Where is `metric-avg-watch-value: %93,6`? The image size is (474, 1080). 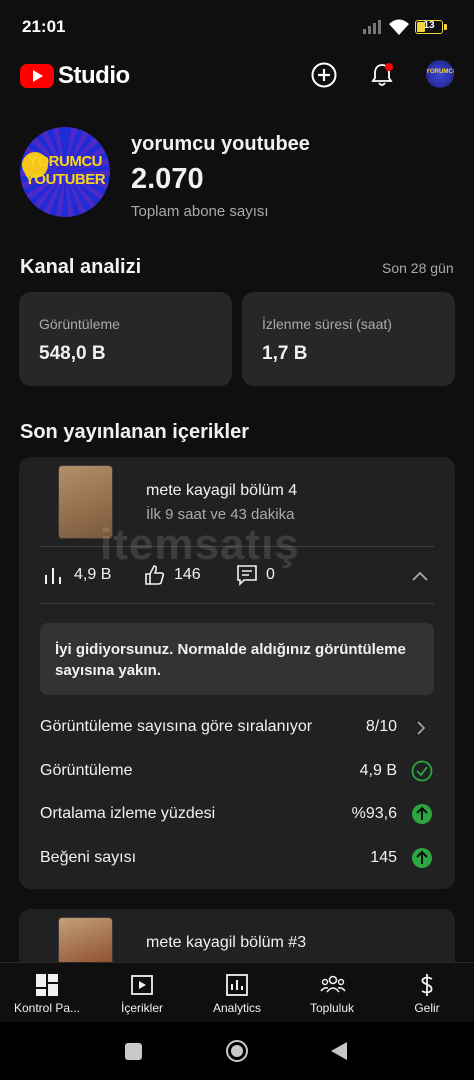
metric-avg-watch-value: %93,6 is located at coordinates (374, 813).